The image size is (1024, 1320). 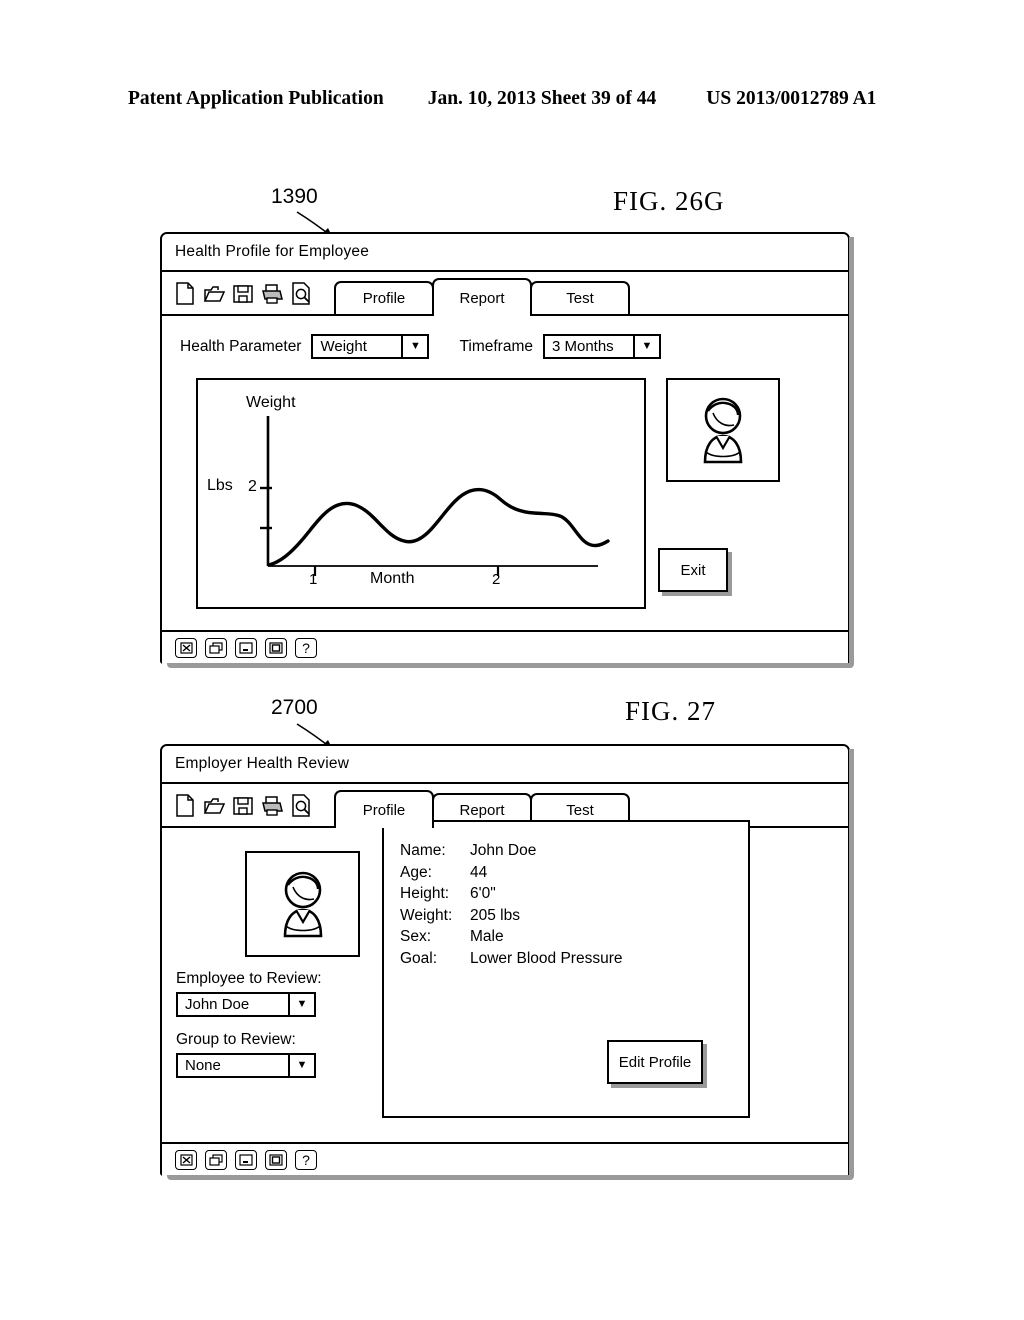 What do you see at coordinates (416, 872) in the screenshot?
I see `profile-label-age: Age:` at bounding box center [416, 872].